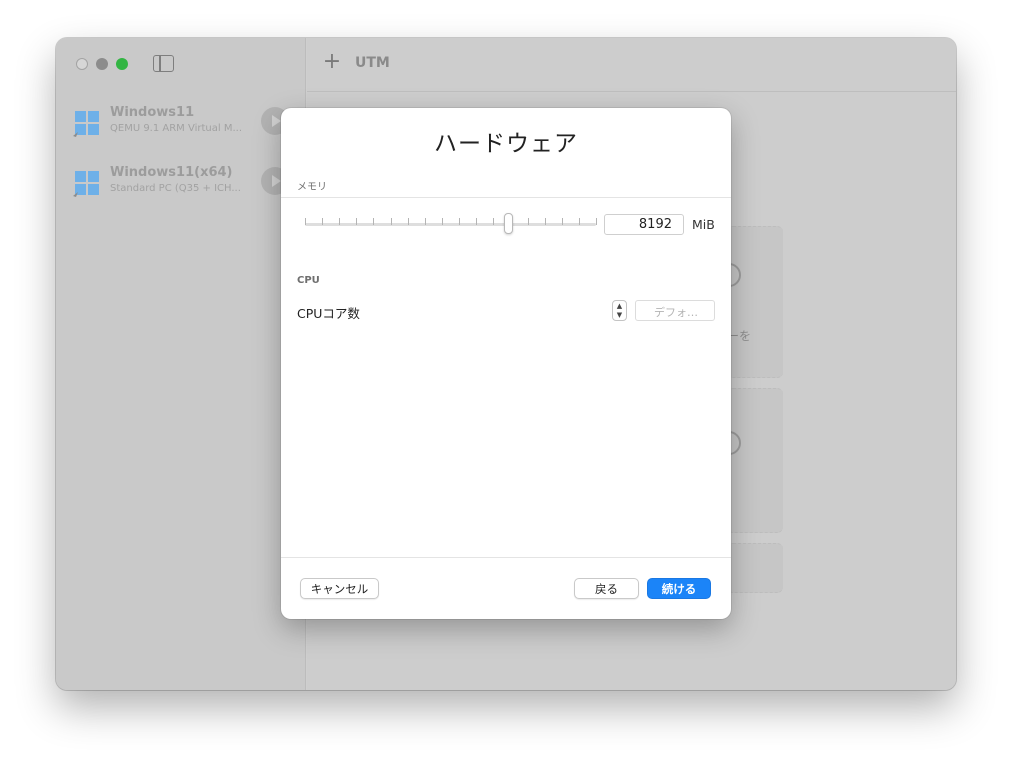 This screenshot has height=764, width=1012. What do you see at coordinates (450, 224) in the screenshot?
I see `memory-slider` at bounding box center [450, 224].